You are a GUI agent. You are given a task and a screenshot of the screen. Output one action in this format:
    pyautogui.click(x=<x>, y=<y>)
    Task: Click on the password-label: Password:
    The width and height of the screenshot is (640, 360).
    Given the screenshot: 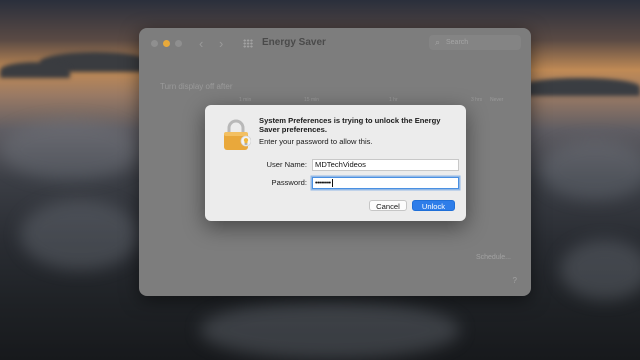 What is the action you would take?
    pyautogui.click(x=289, y=182)
    